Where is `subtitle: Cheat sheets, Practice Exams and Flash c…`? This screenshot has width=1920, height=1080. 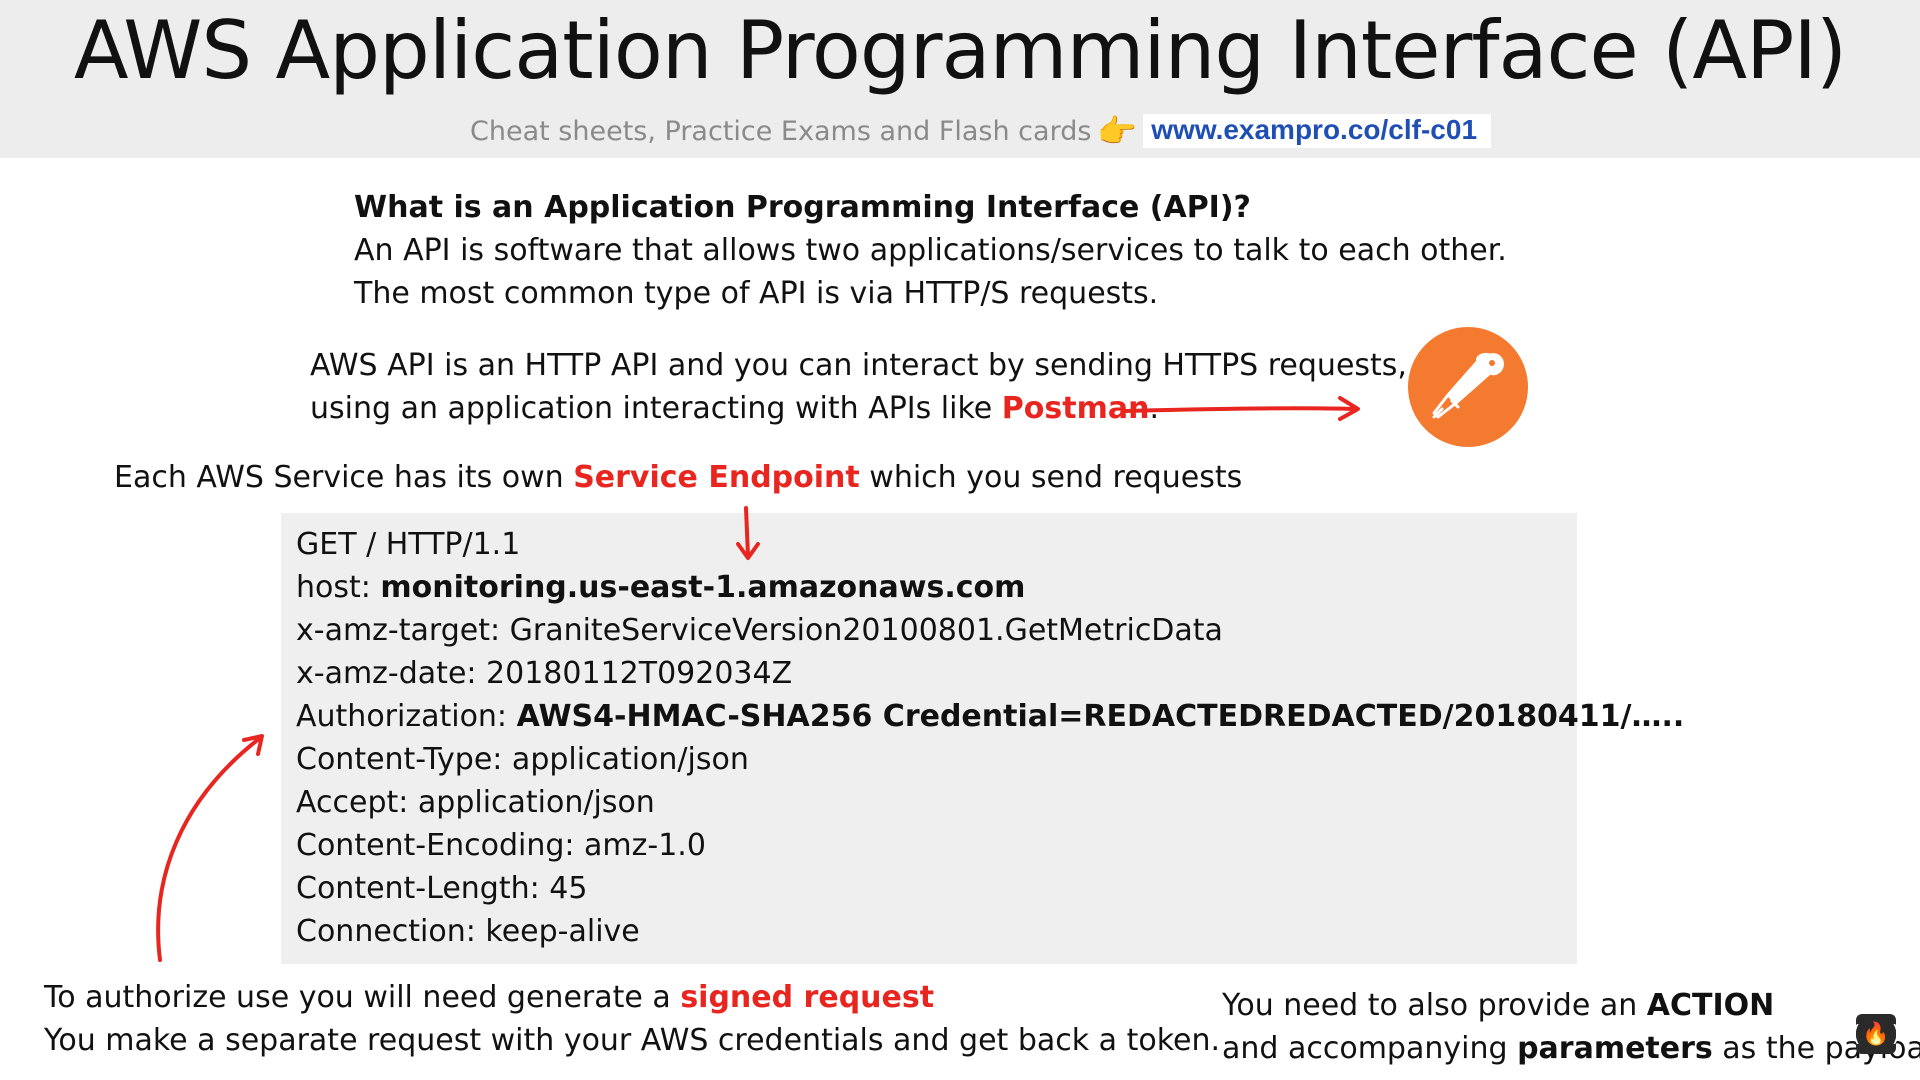
subtitle: Cheat sheets, Practice Exams and Flash c… is located at coordinates (981, 131).